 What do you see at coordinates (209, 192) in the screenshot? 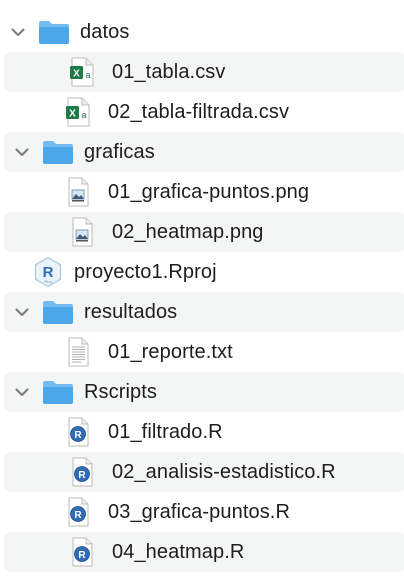
I see `file-label: 01_grafica-puntos.png` at bounding box center [209, 192].